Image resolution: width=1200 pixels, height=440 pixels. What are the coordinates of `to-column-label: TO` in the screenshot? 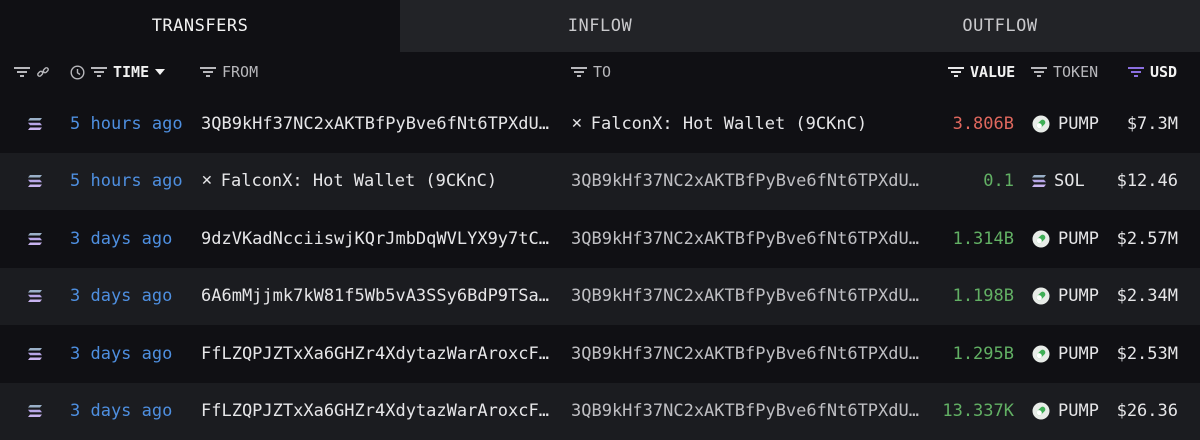 It's located at (602, 72).